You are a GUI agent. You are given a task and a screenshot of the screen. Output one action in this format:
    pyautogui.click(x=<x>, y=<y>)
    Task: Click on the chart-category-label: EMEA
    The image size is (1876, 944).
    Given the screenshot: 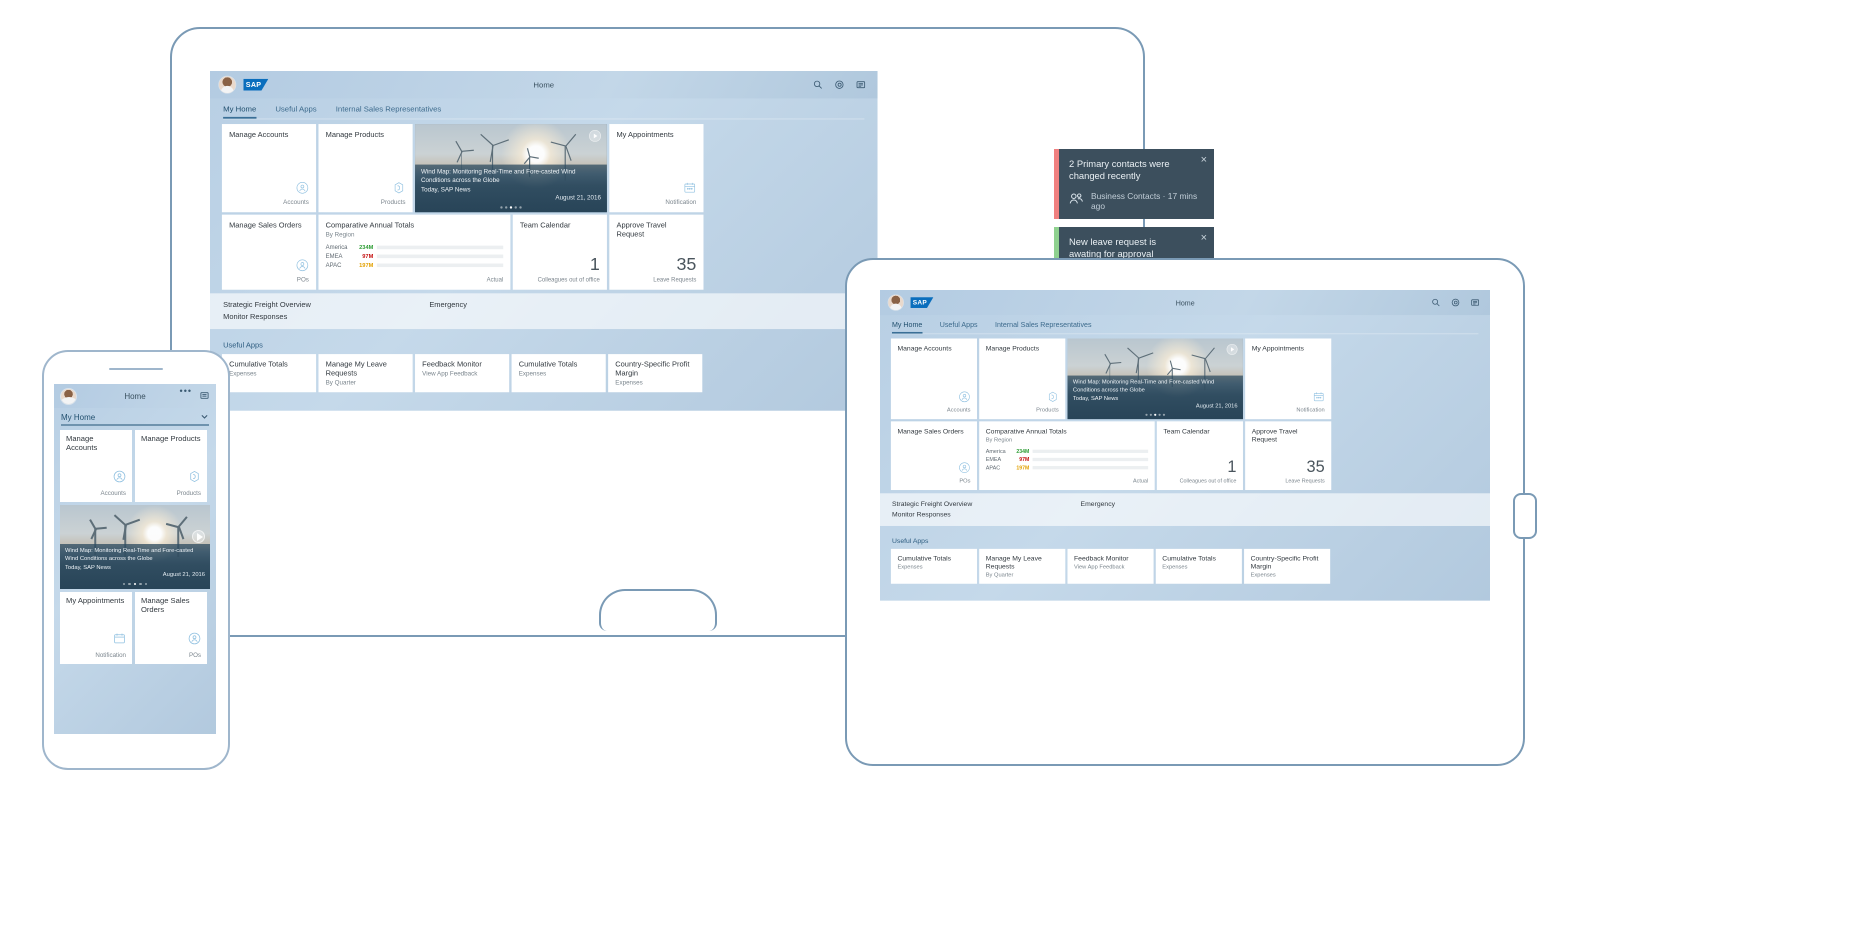 What is the action you would take?
    pyautogui.click(x=993, y=459)
    